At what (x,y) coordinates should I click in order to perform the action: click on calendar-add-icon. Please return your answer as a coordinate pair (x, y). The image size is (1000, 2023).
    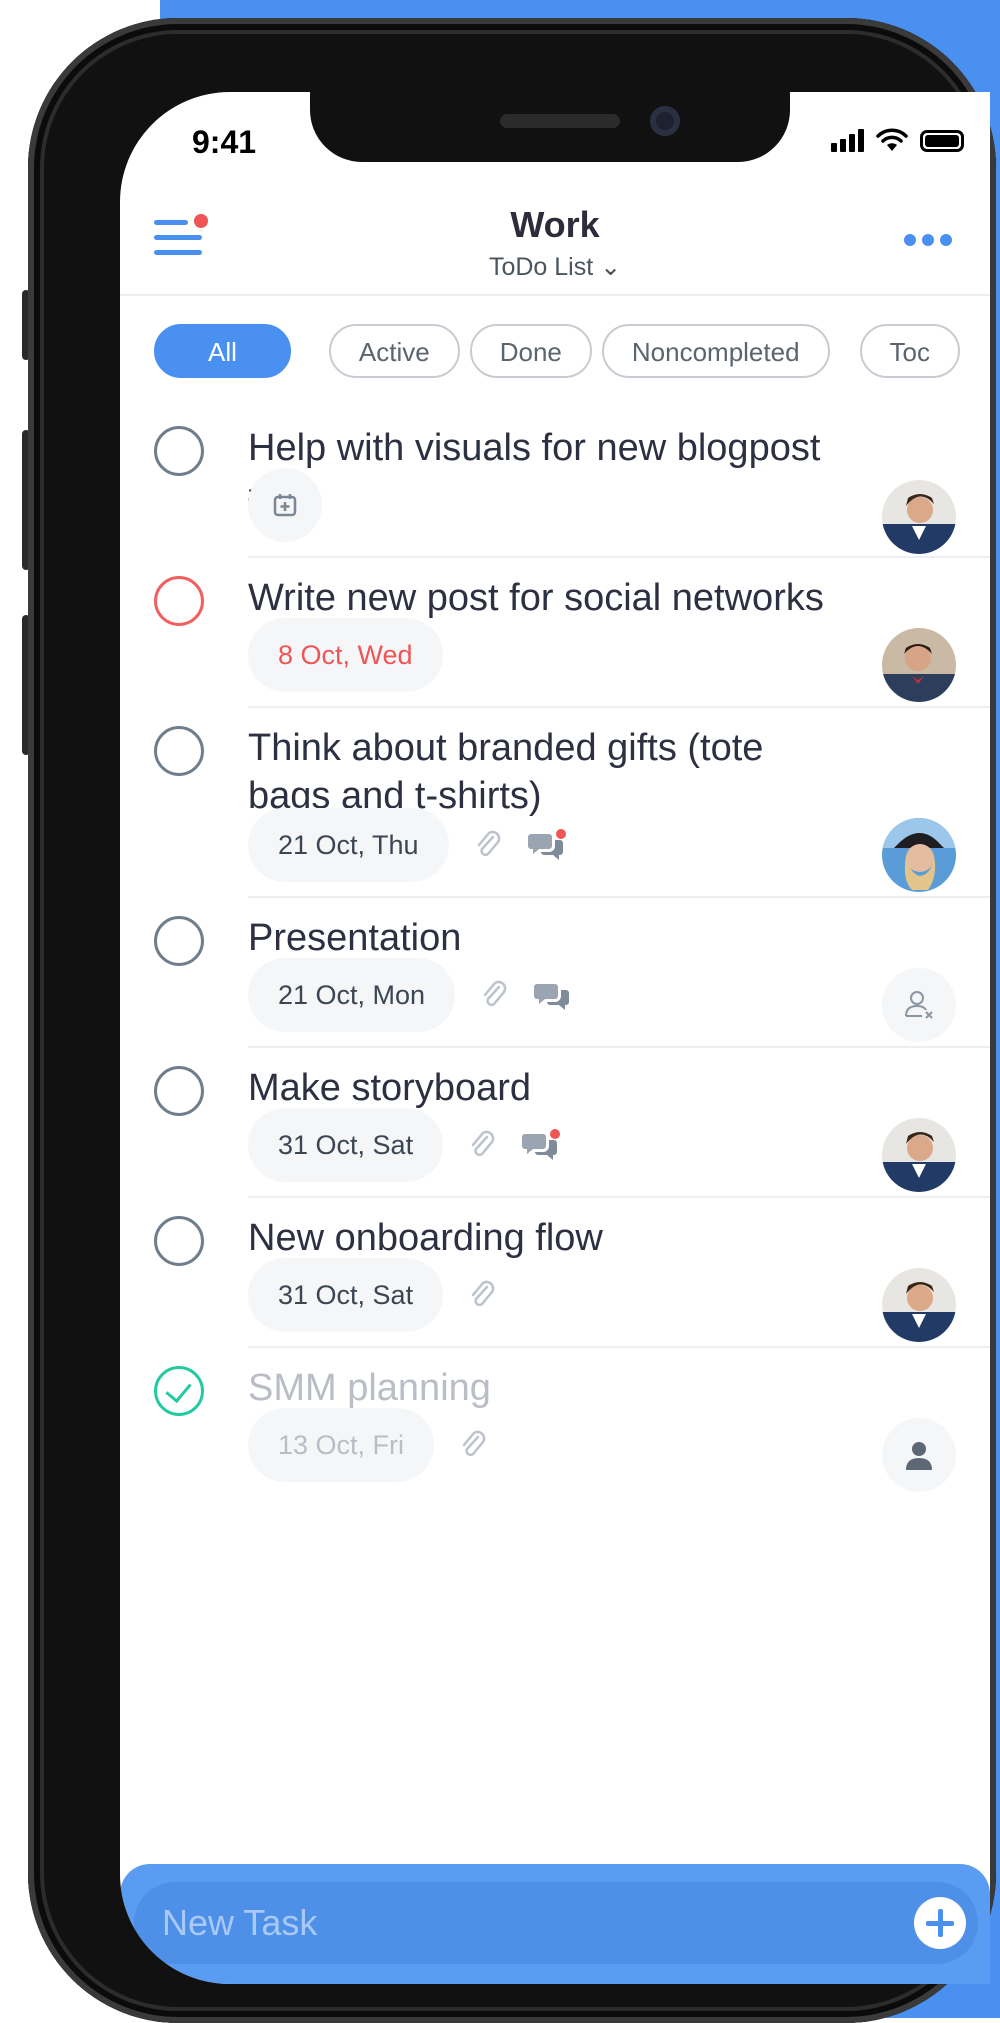
    Looking at the image, I should click on (285, 505).